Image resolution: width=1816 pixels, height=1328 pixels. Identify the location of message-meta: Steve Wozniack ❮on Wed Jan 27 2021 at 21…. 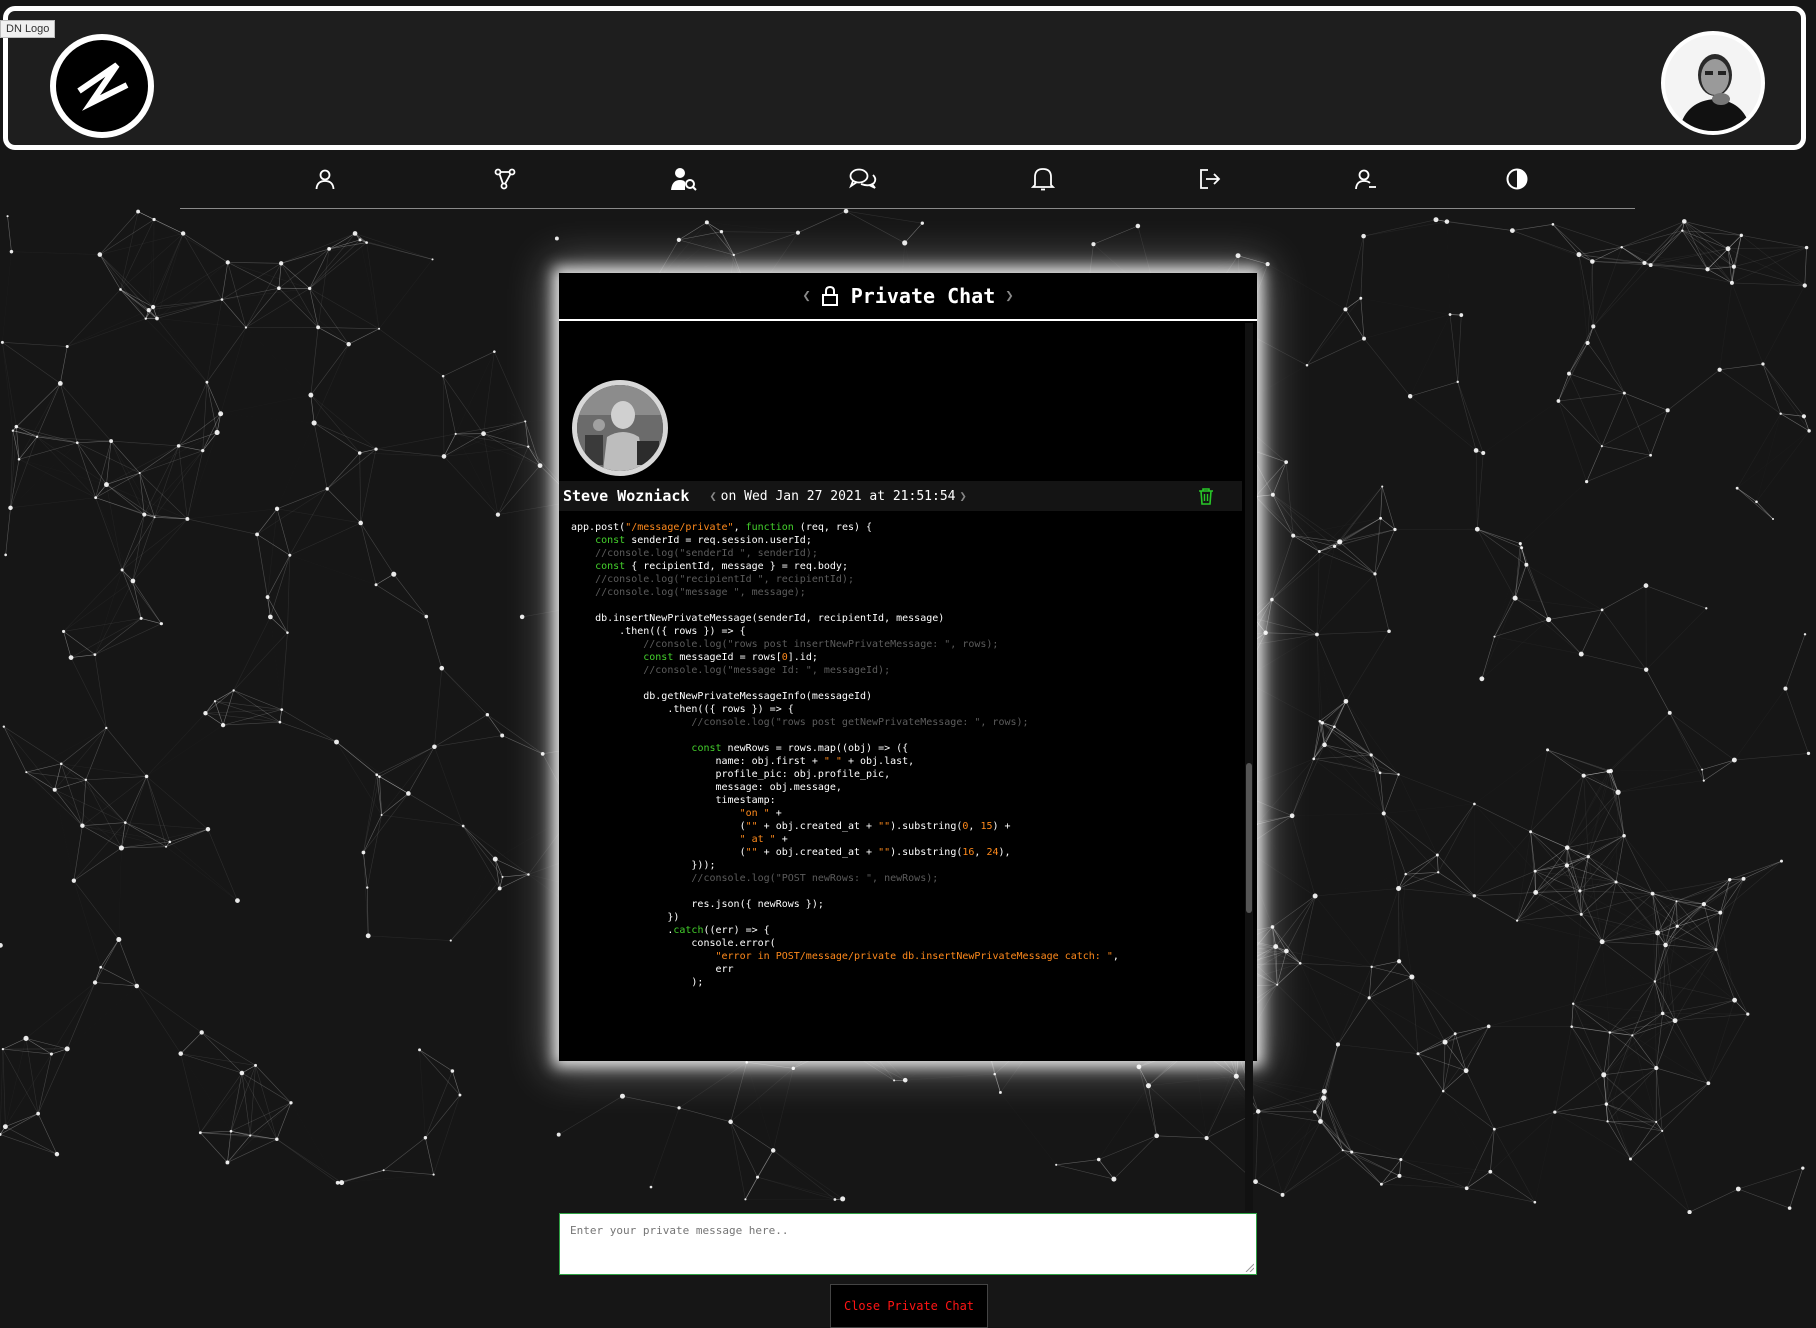
(900, 496).